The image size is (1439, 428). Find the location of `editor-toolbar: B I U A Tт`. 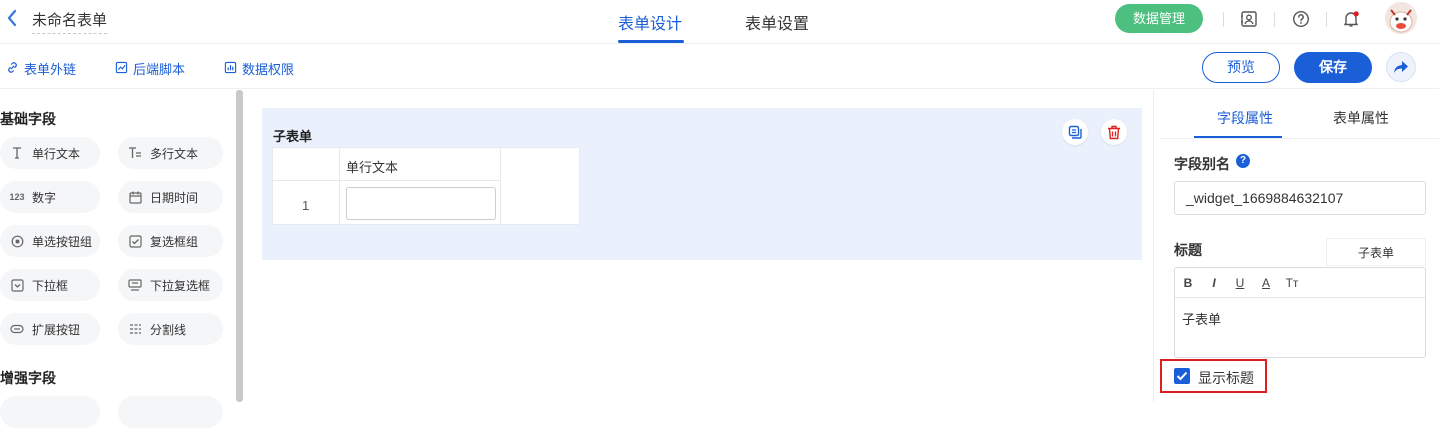

editor-toolbar: B I U A Tт is located at coordinates (1300, 283).